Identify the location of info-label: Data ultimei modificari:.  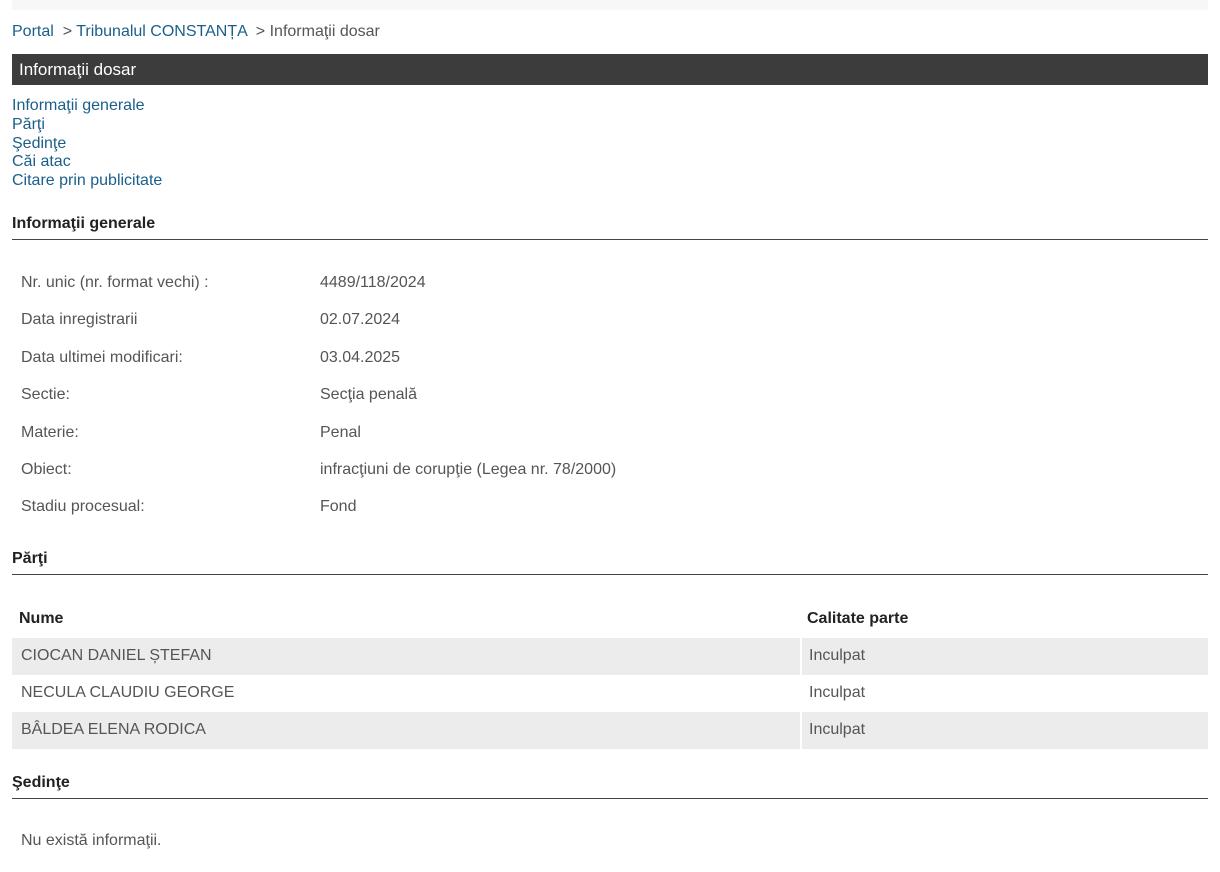
(102, 357).